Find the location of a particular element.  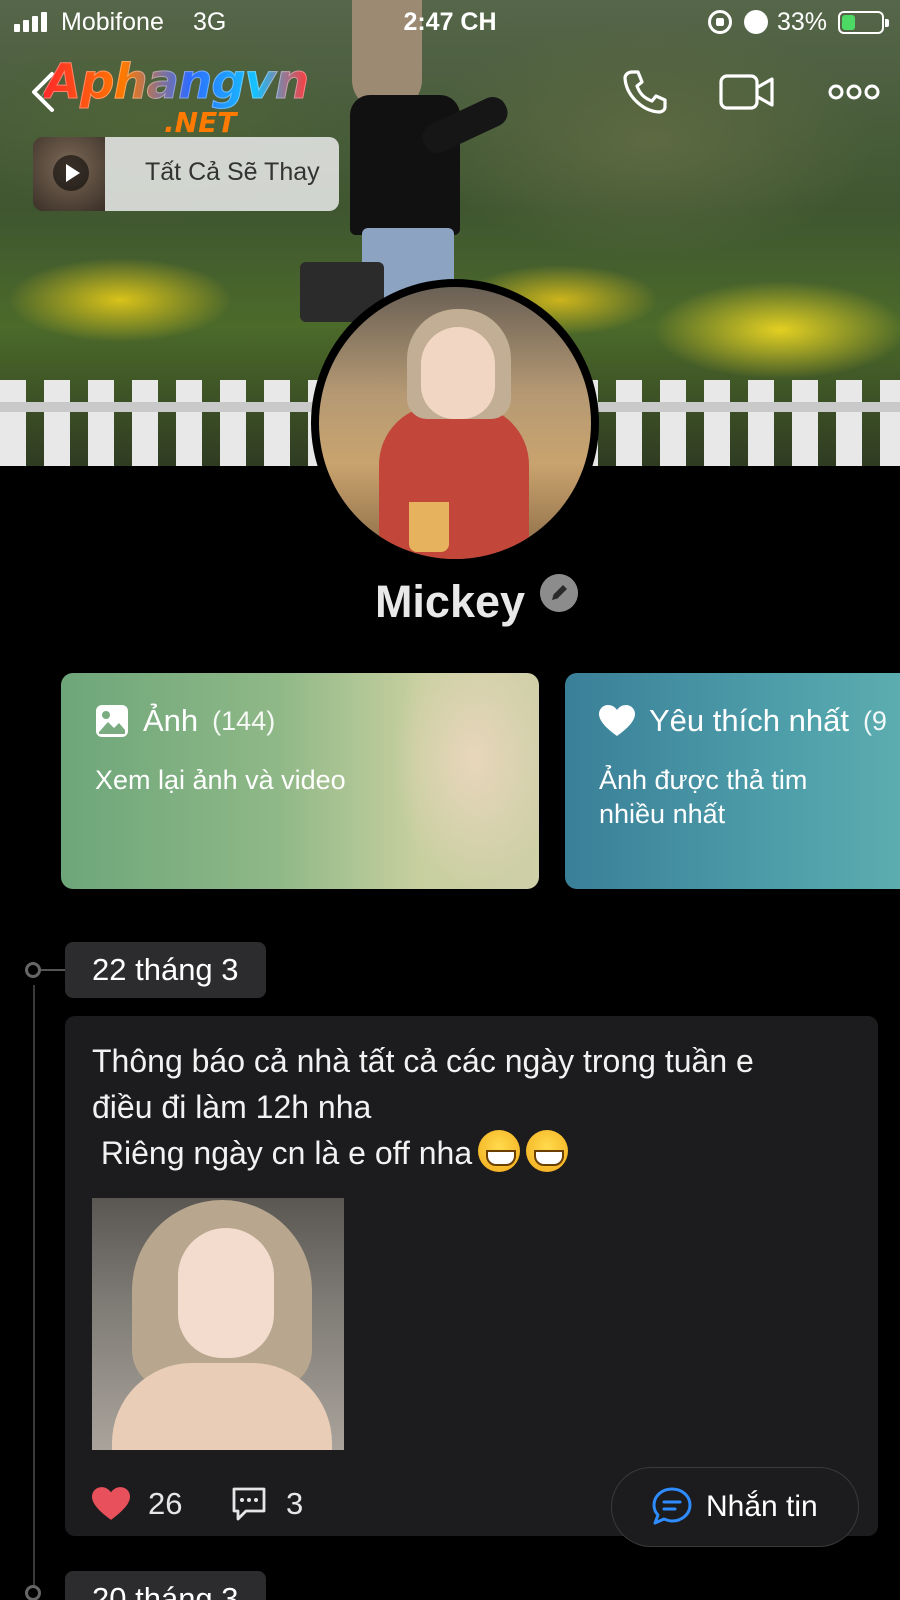

send-message-label: Nhắn tin is located at coordinates (762, 1506).